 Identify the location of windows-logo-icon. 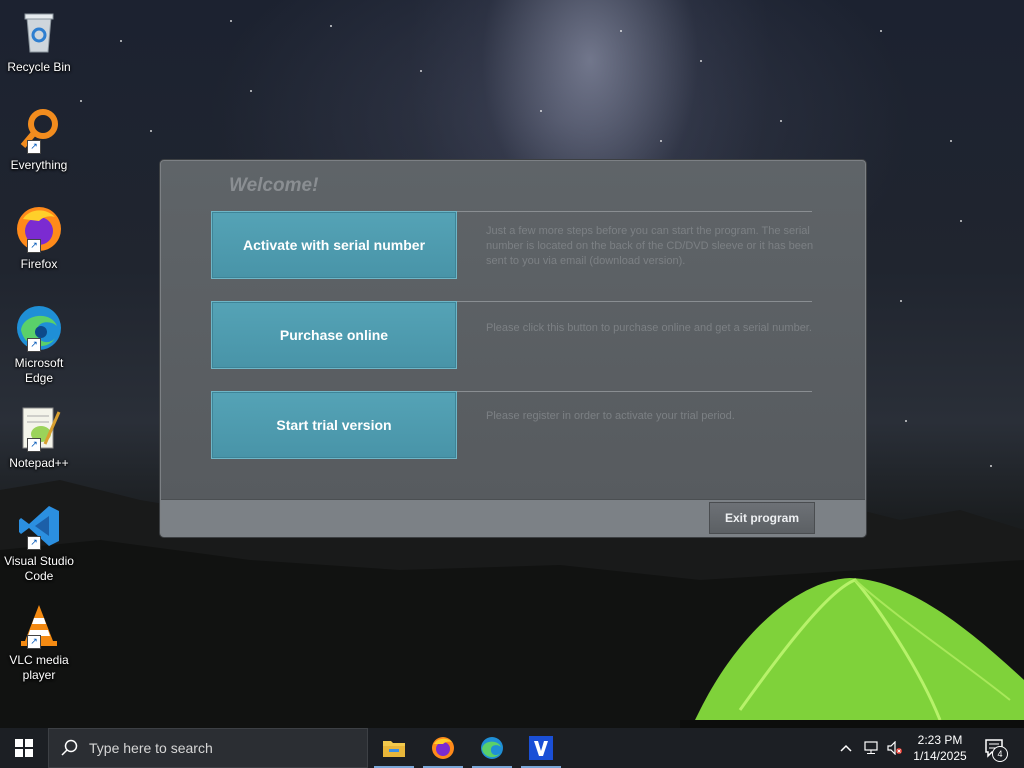
(24, 748).